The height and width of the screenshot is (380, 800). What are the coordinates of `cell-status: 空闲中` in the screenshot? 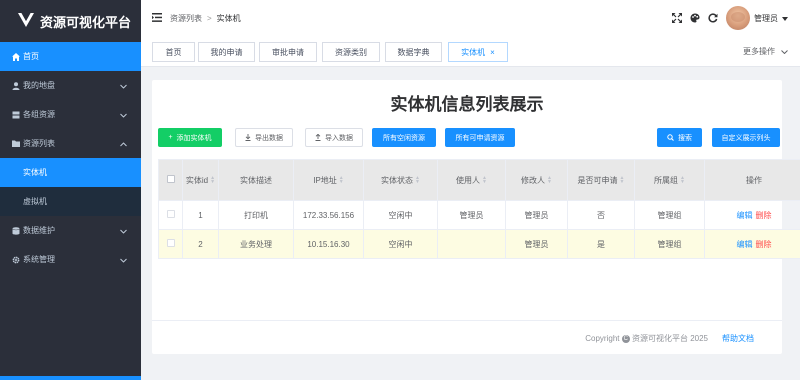 It's located at (400, 215).